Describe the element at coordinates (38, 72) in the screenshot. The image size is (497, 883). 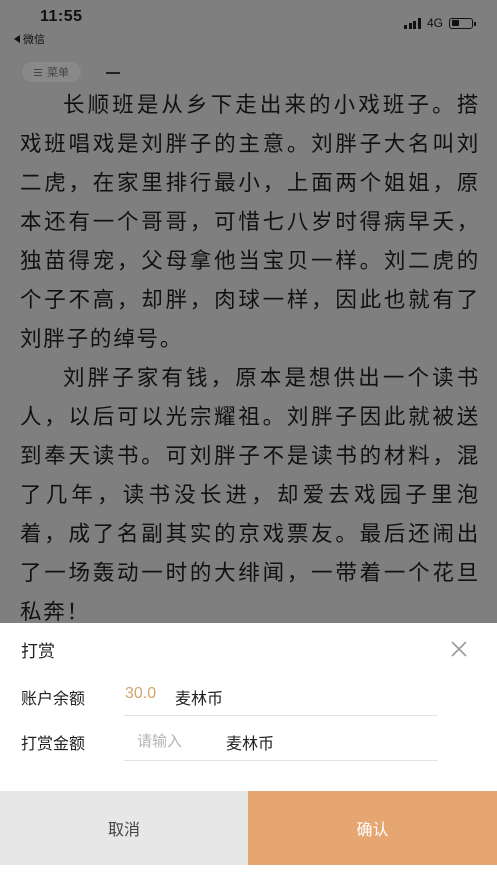
I see `menu-icon` at that location.